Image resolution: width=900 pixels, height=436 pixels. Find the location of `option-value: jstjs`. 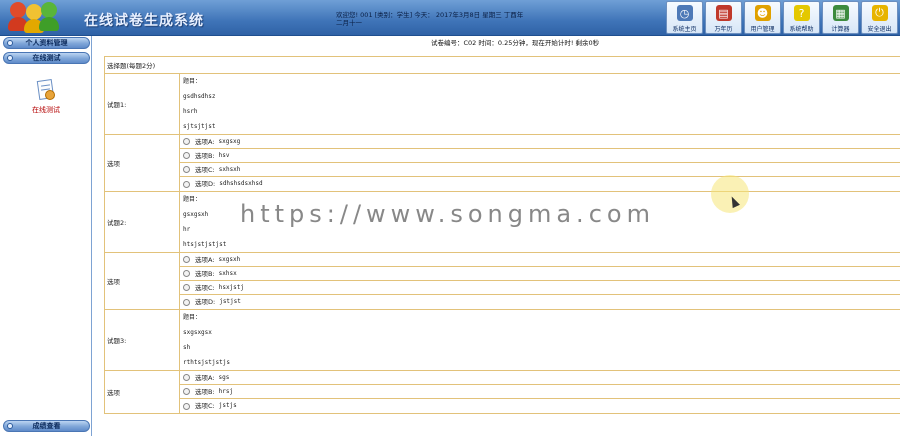

option-value: jstjs is located at coordinates (227, 405).